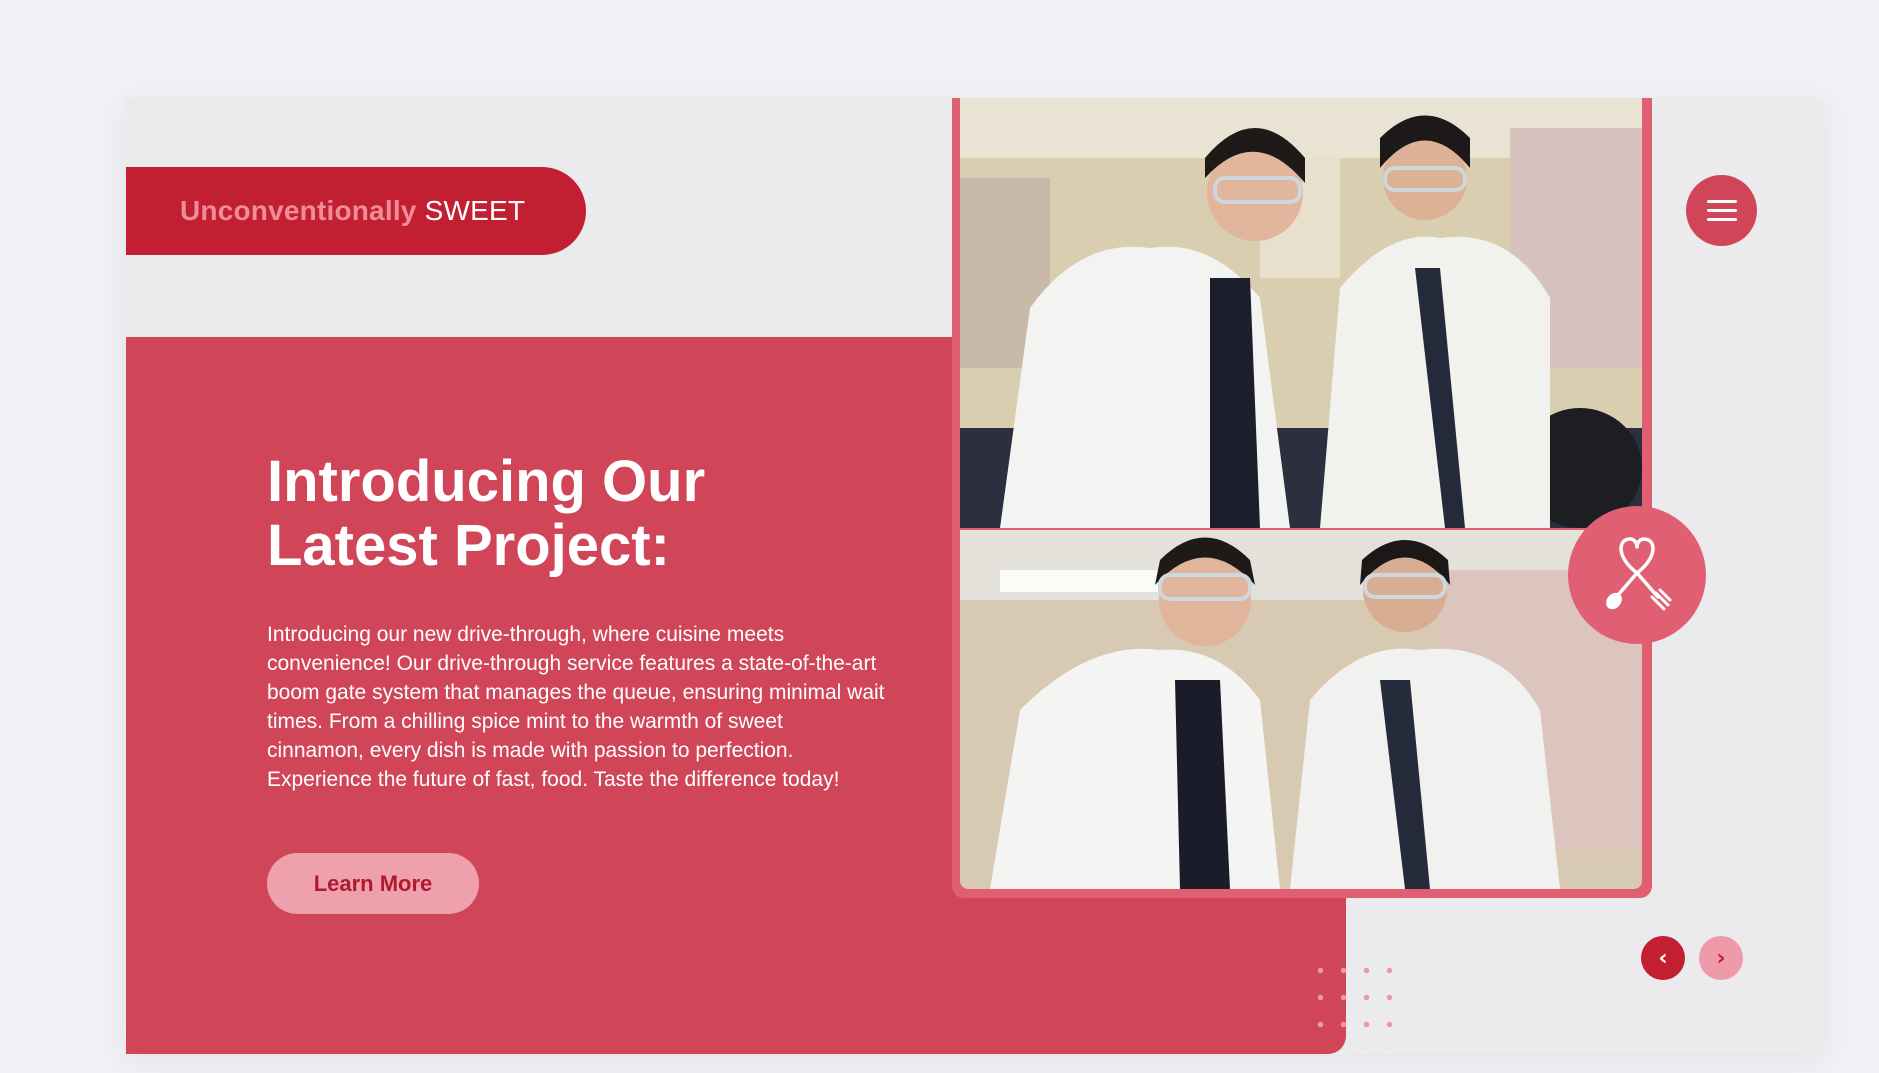 The height and width of the screenshot is (1073, 1879). What do you see at coordinates (475, 210) in the screenshot?
I see `brand-name: SWEET` at bounding box center [475, 210].